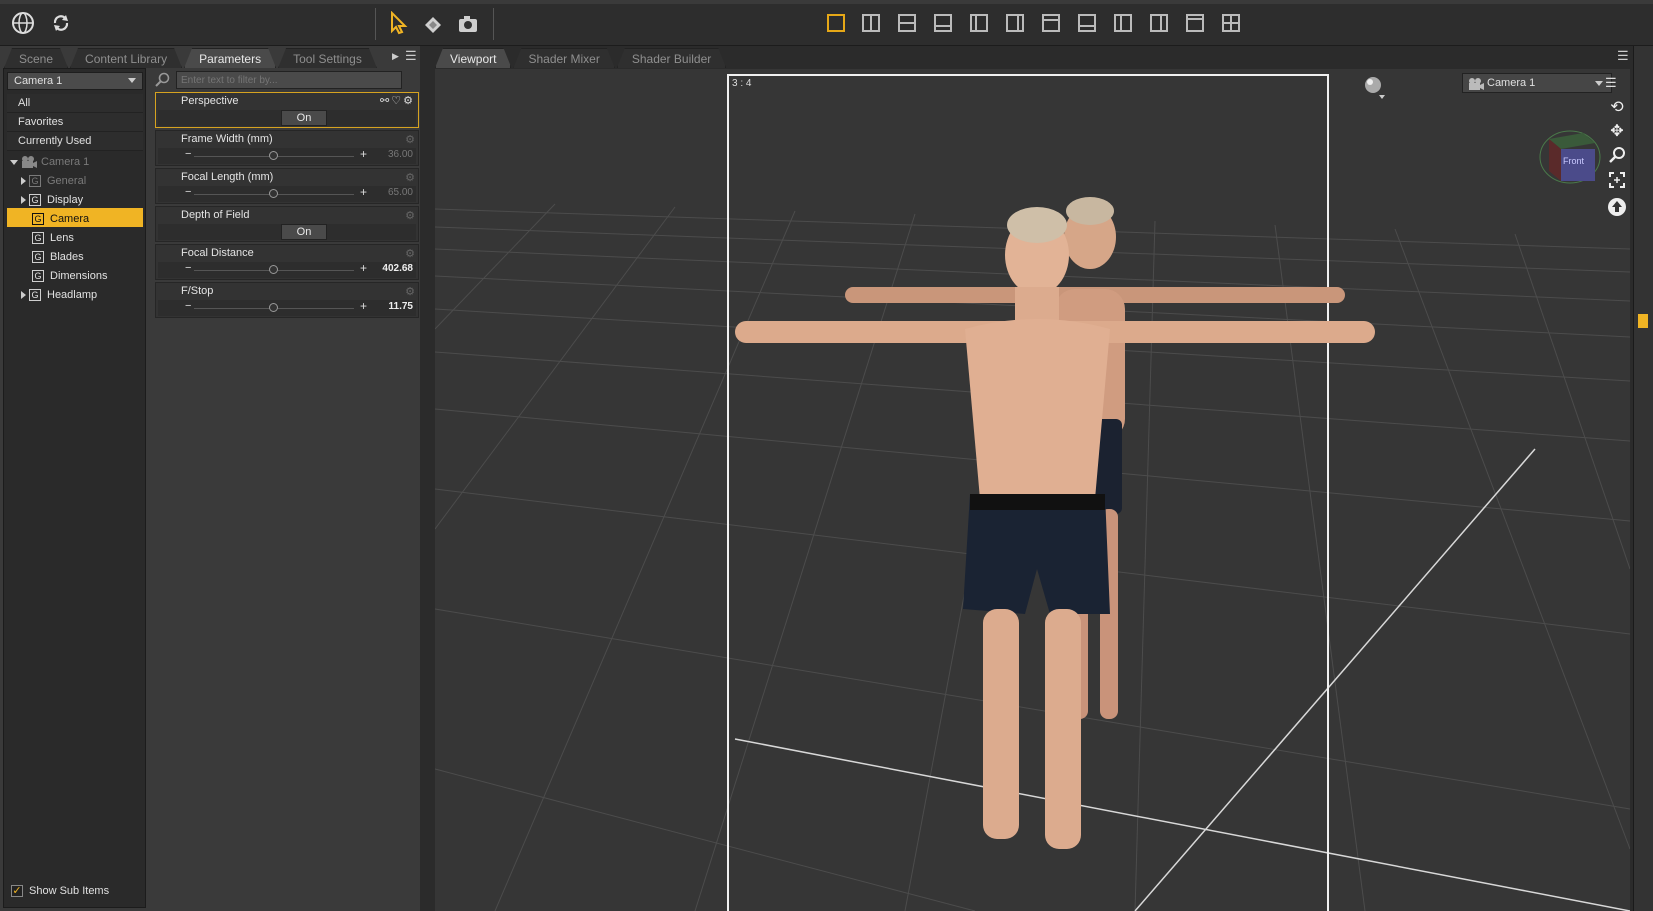  I want to click on param-frame-width: Frame Width (mm) ⚙ − + 36.00, so click(287, 148).